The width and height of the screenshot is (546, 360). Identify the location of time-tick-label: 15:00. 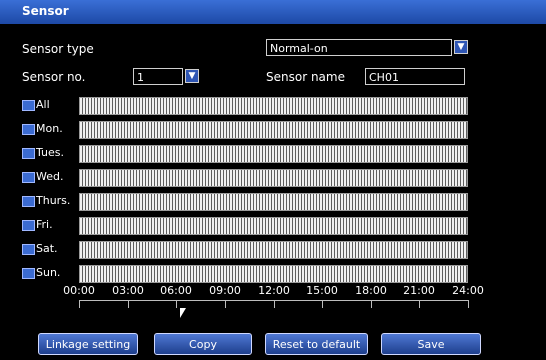
(322, 290).